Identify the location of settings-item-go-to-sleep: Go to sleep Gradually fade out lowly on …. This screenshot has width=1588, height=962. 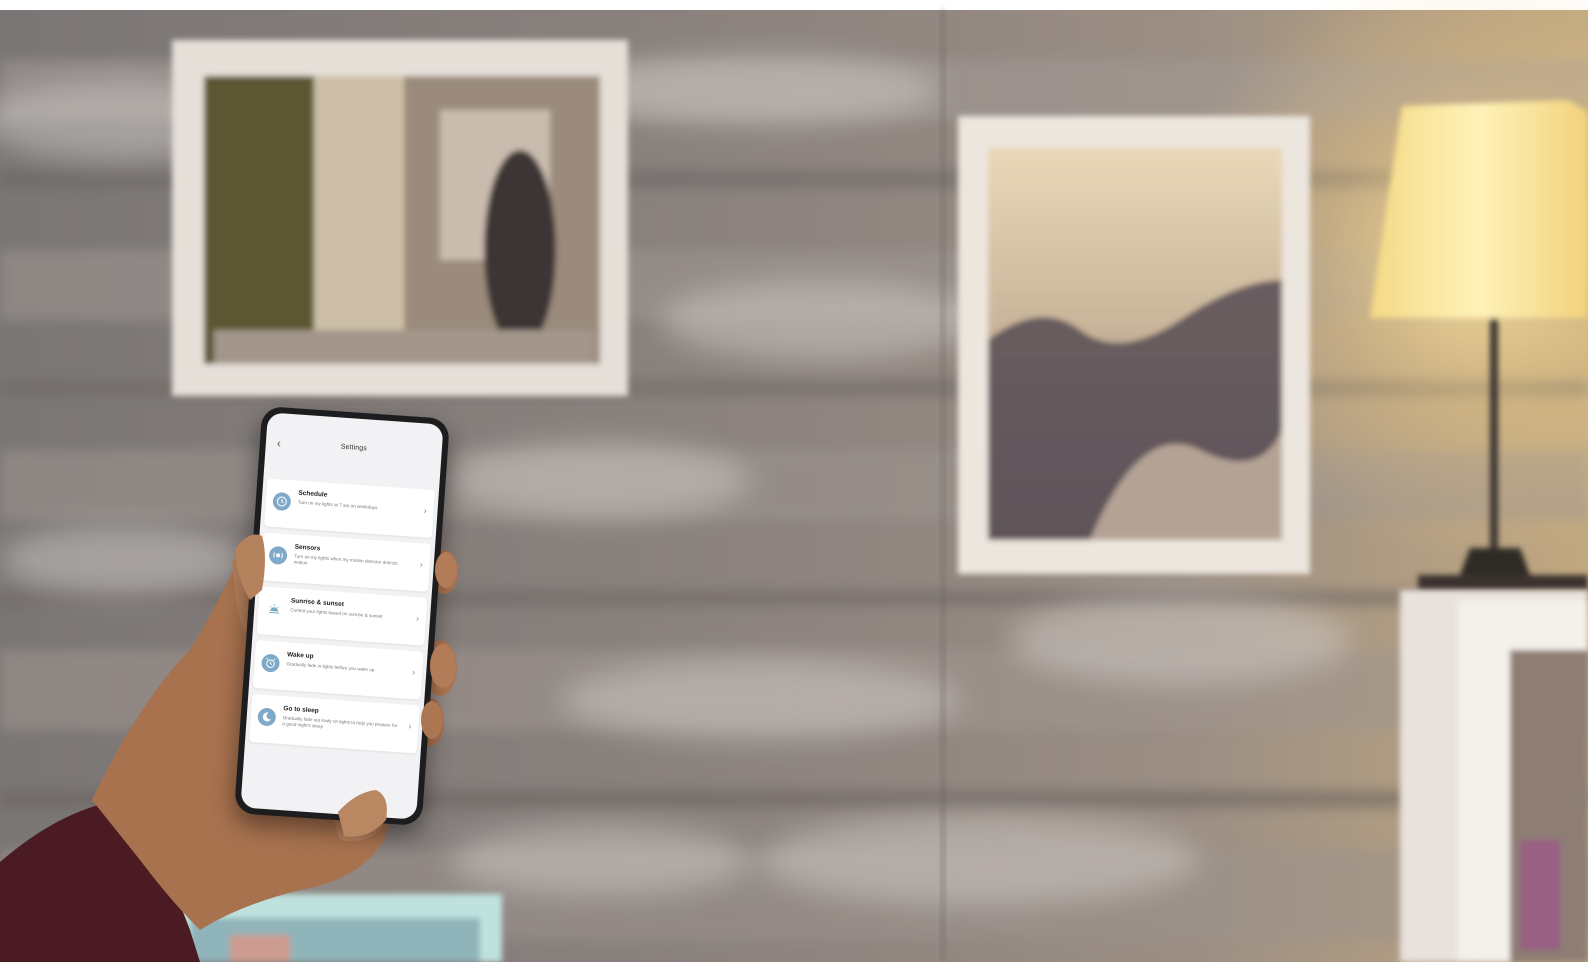
(334, 723).